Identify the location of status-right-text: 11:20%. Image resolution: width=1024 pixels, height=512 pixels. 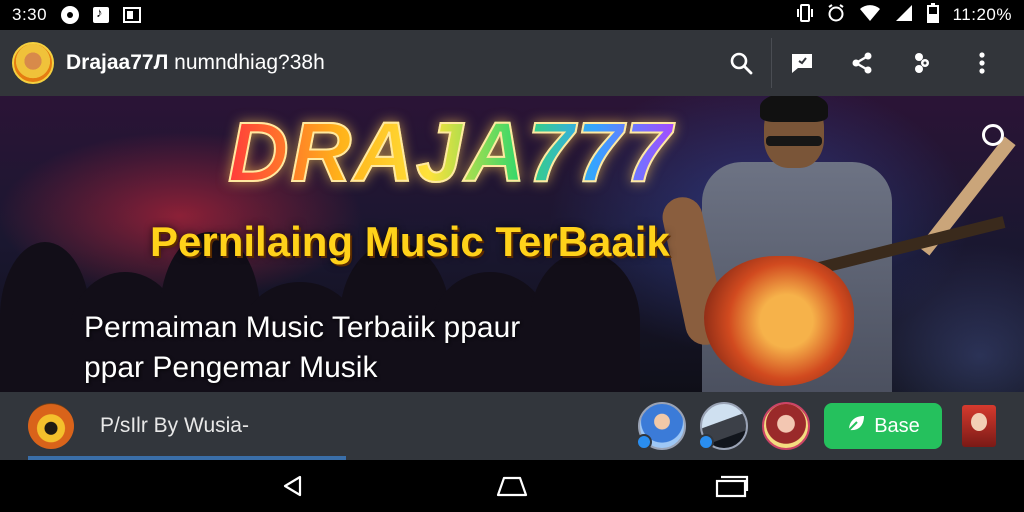
(982, 14).